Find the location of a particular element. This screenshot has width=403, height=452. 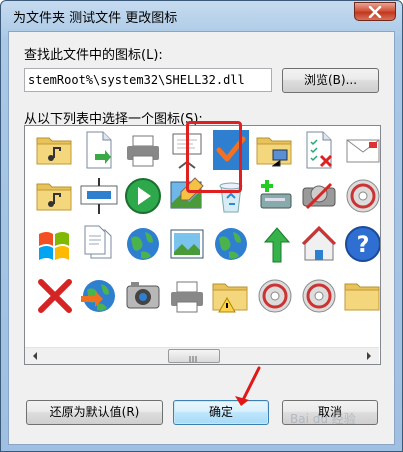

pointer-arrow-annotation is located at coordinates (248, 386).